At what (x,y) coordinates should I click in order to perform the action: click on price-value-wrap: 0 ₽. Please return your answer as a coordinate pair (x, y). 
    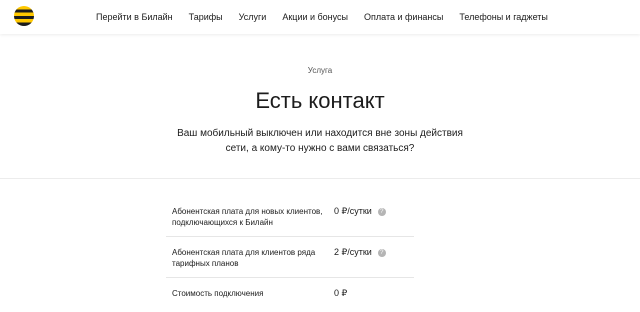
    Looking at the image, I should click on (340, 293).